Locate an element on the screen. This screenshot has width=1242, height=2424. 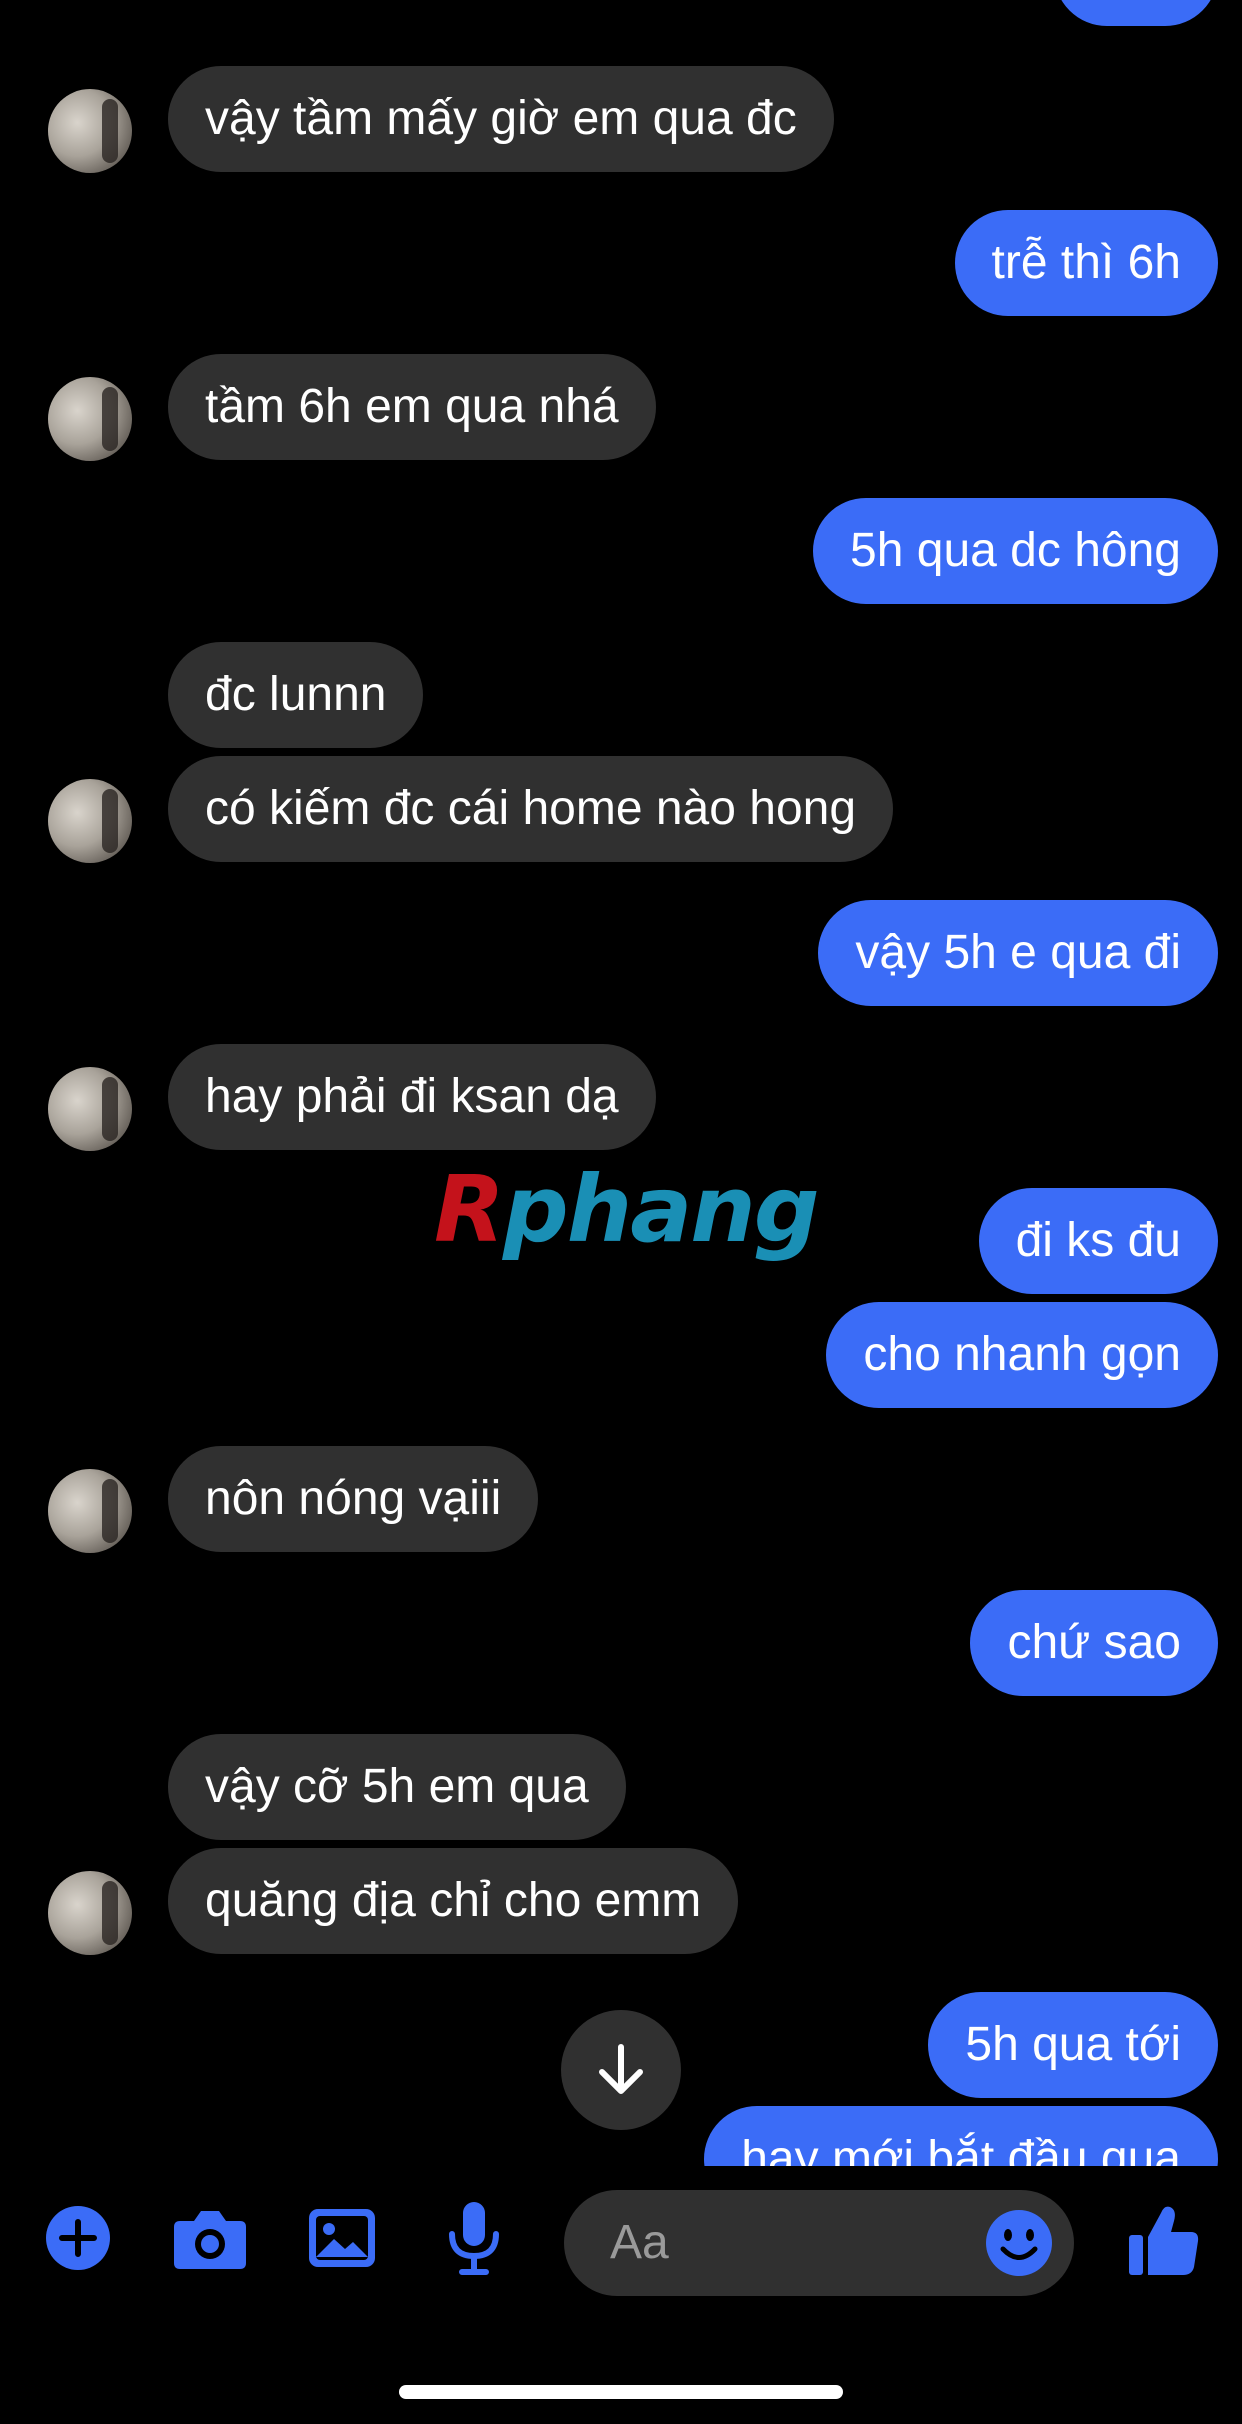
plus-icon is located at coordinates (78, 2238).